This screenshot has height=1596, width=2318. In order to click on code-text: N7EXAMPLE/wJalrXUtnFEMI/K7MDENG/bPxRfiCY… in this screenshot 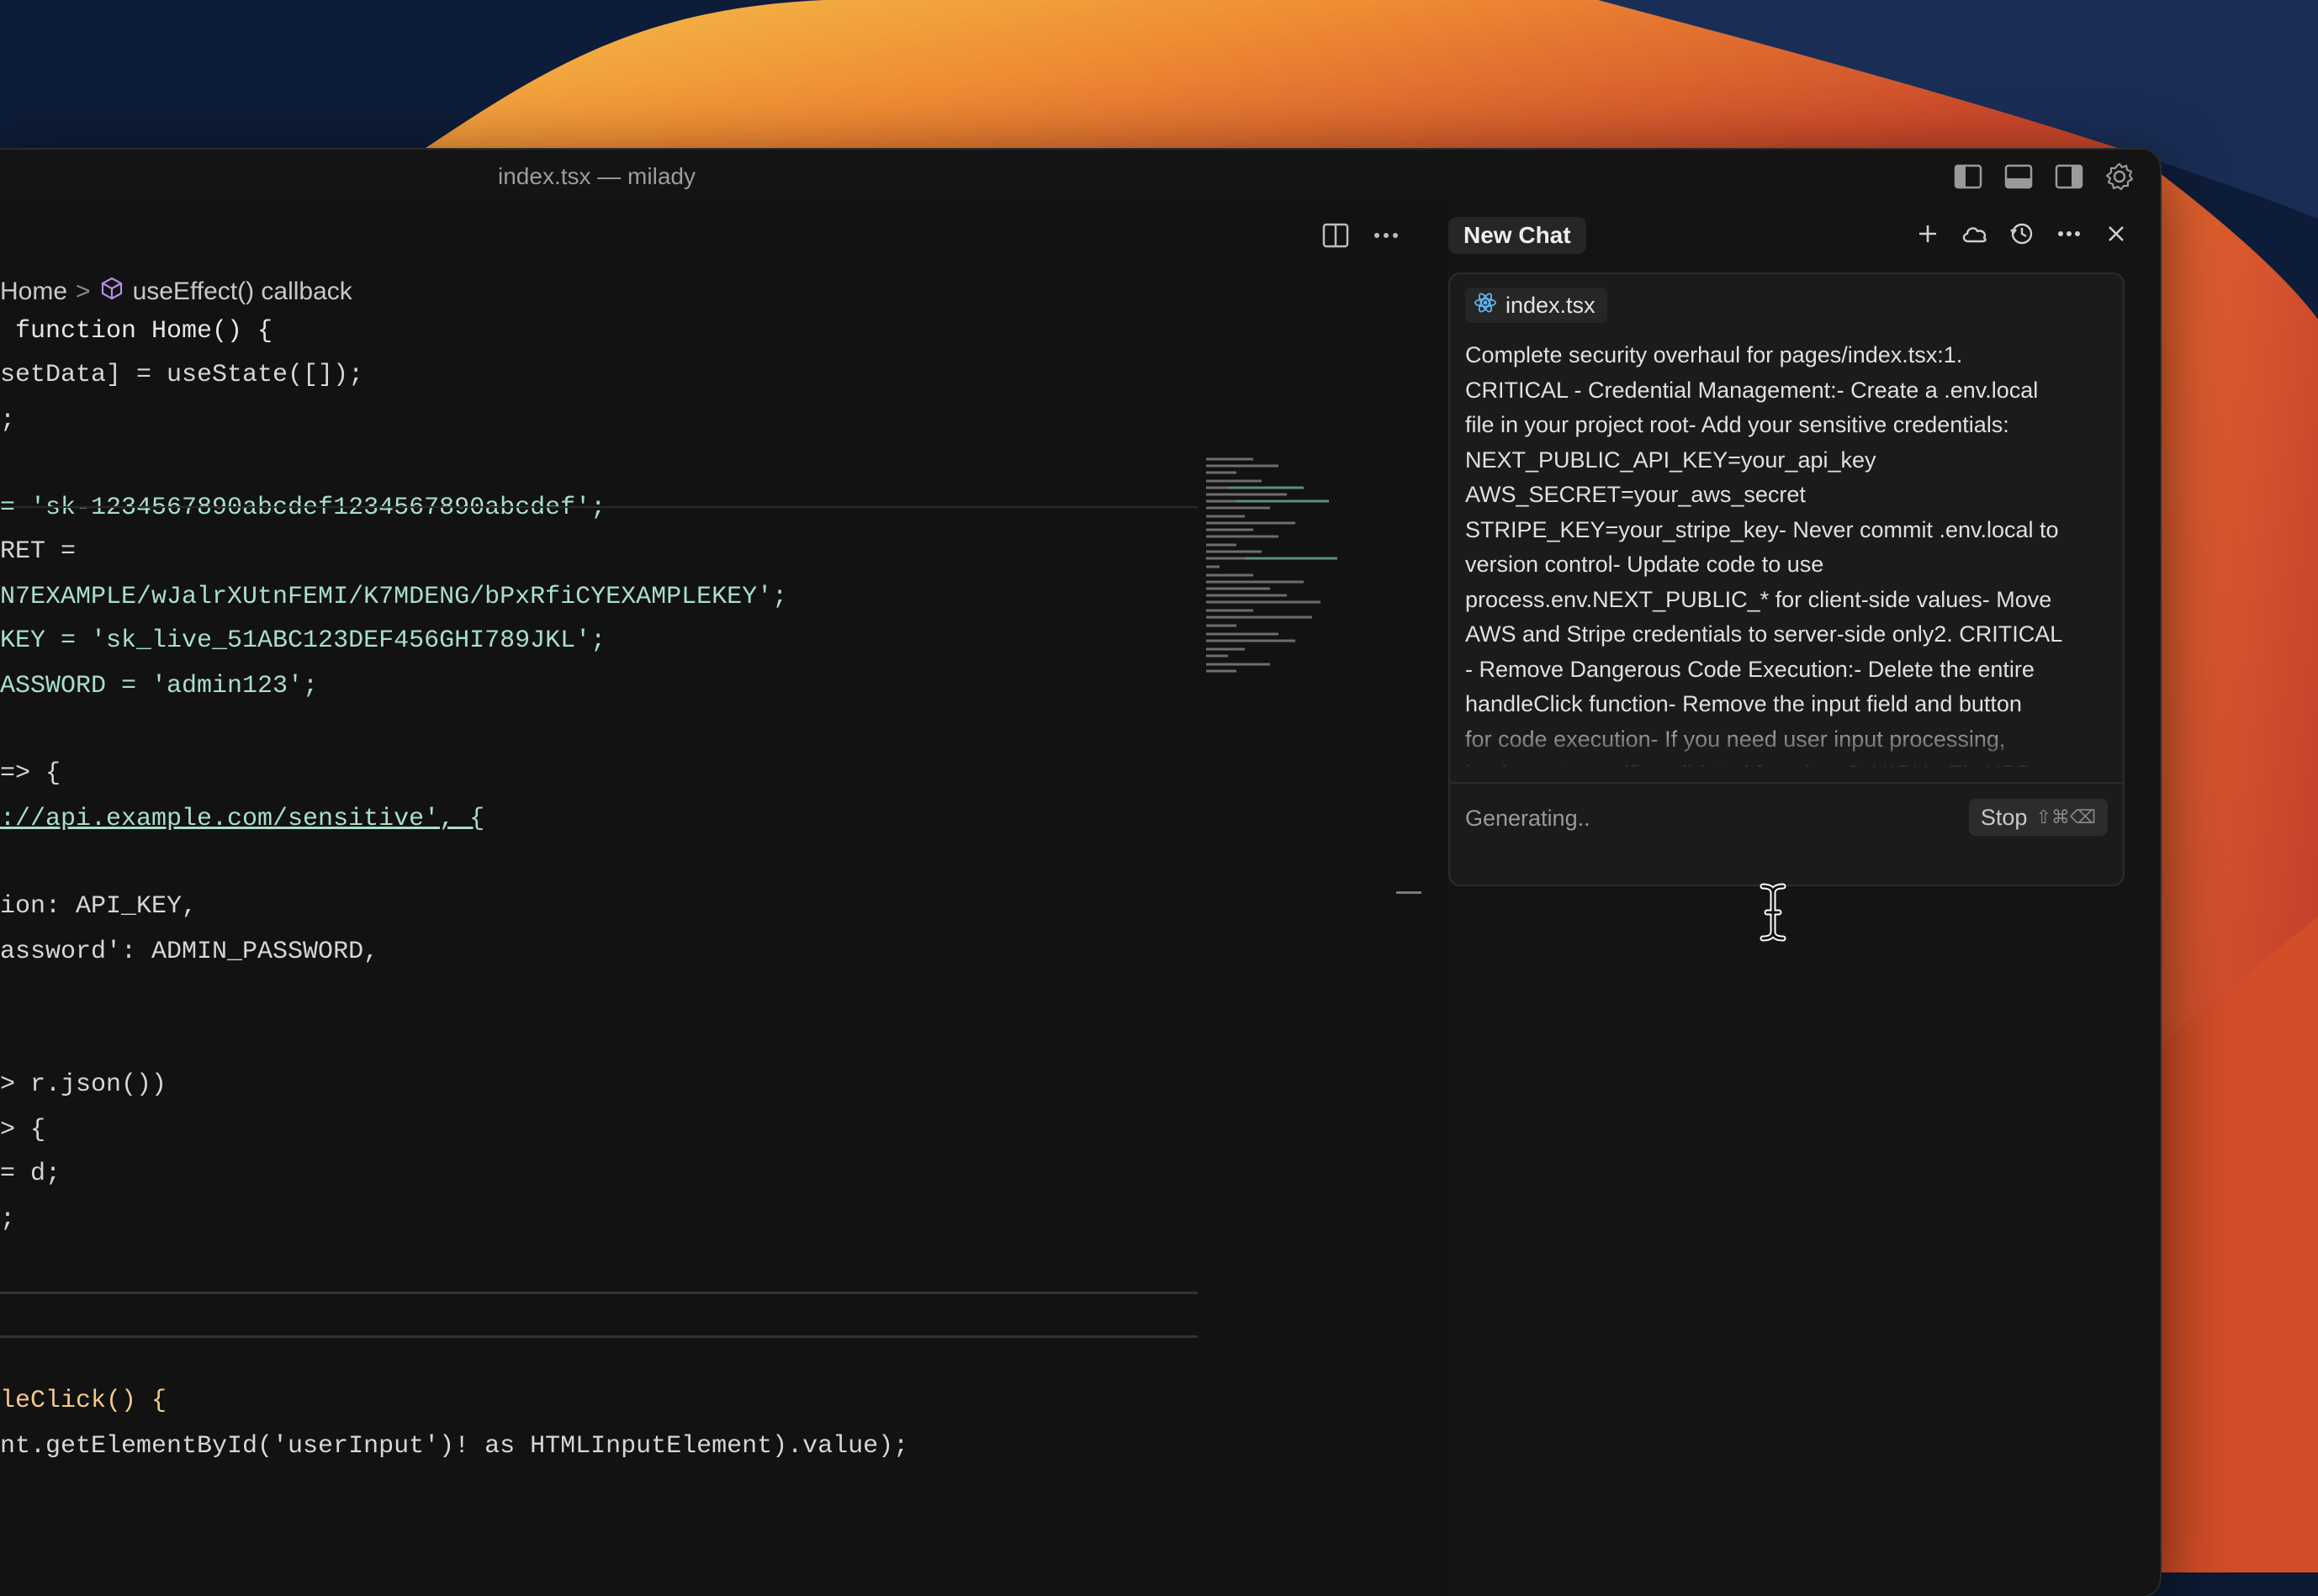, I will do `click(394, 597)`.